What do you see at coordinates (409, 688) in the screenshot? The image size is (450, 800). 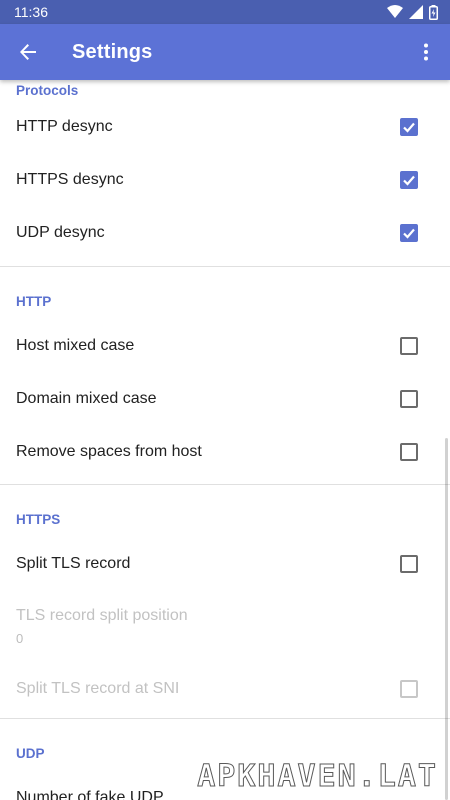 I see `split-at-sni-checkbox` at bounding box center [409, 688].